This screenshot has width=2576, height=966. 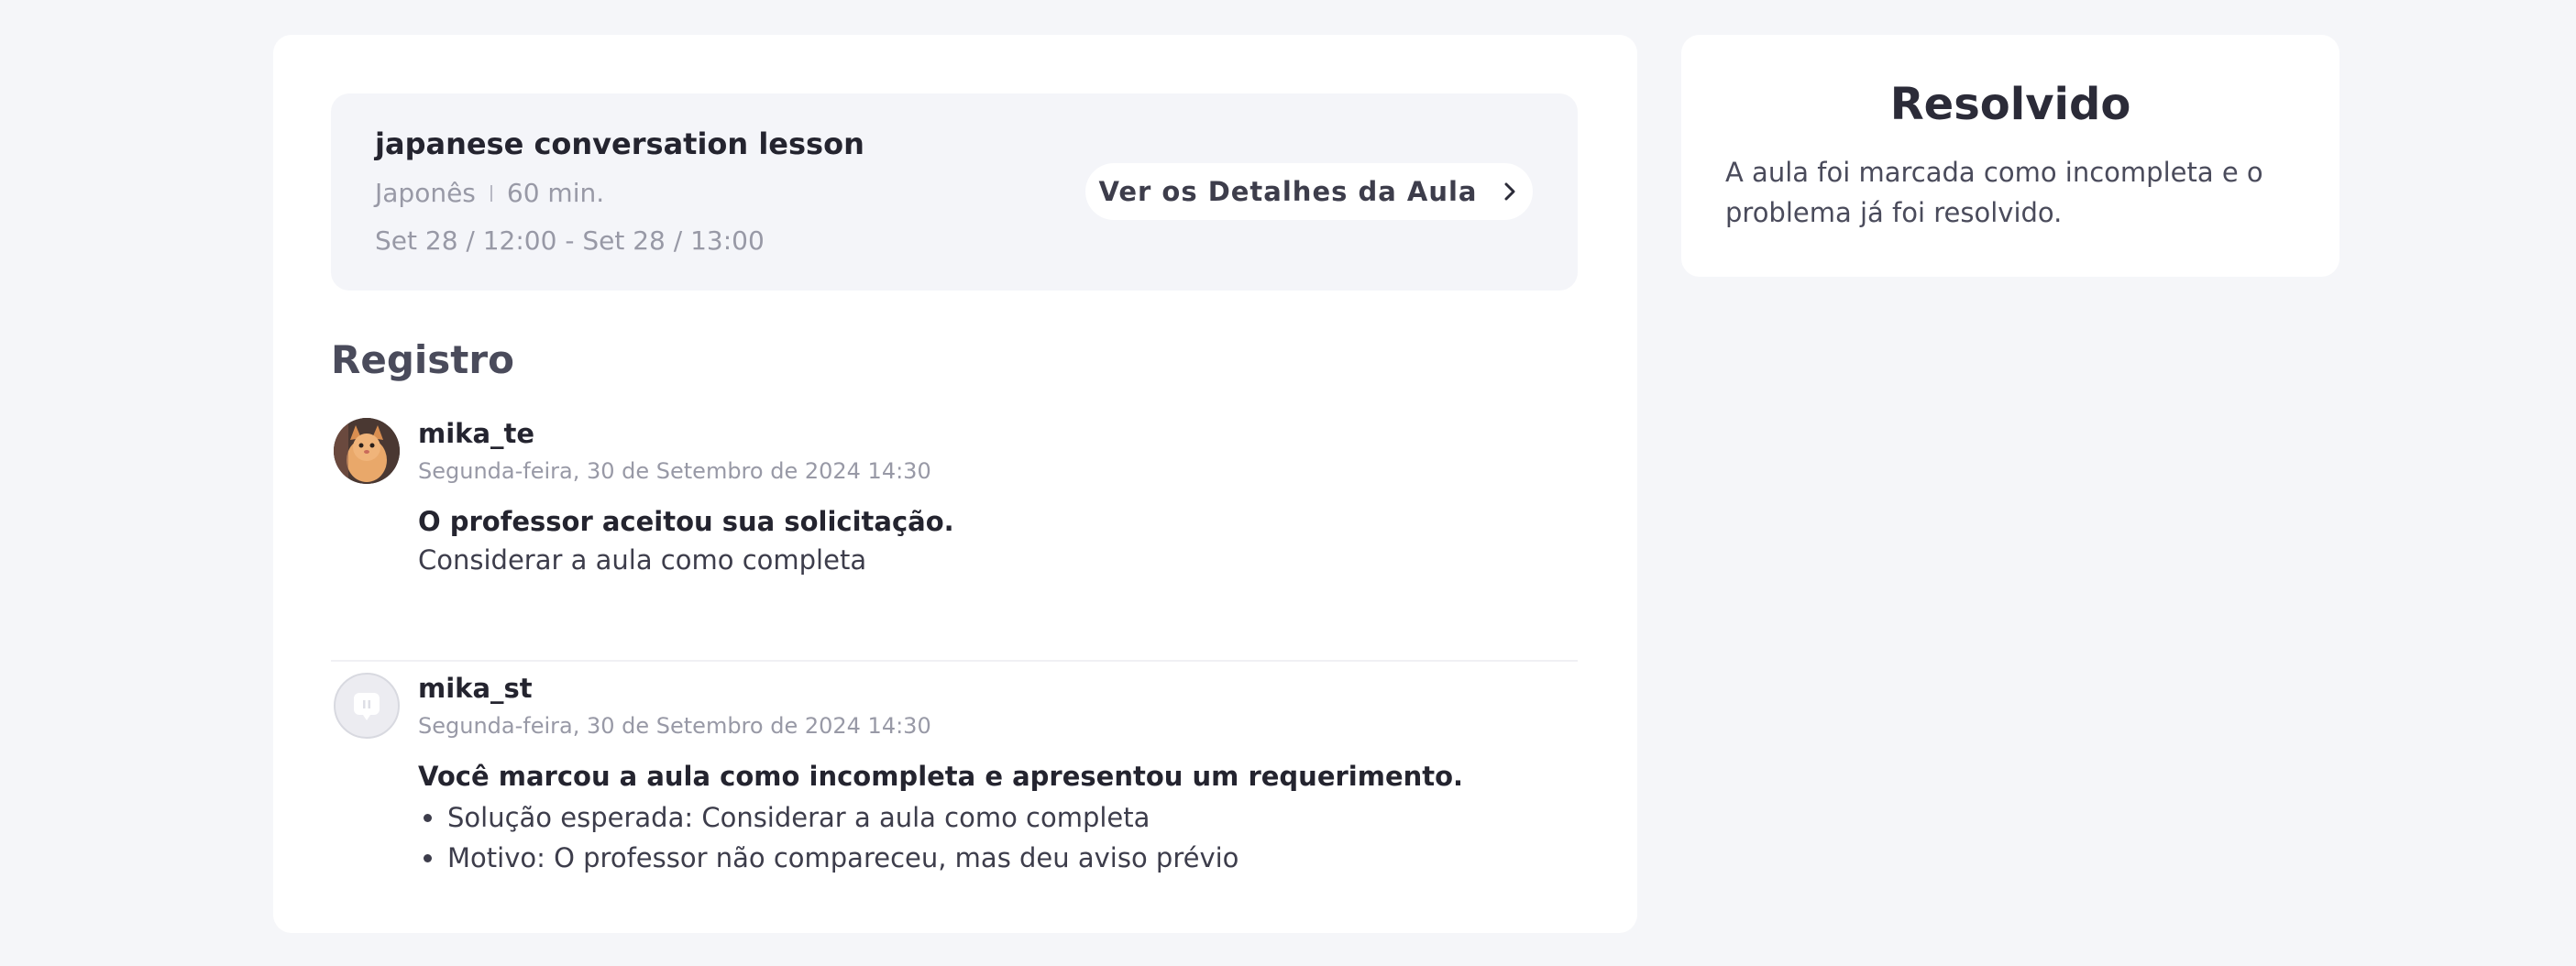 What do you see at coordinates (476, 688) in the screenshot?
I see `entry-username: mika_st` at bounding box center [476, 688].